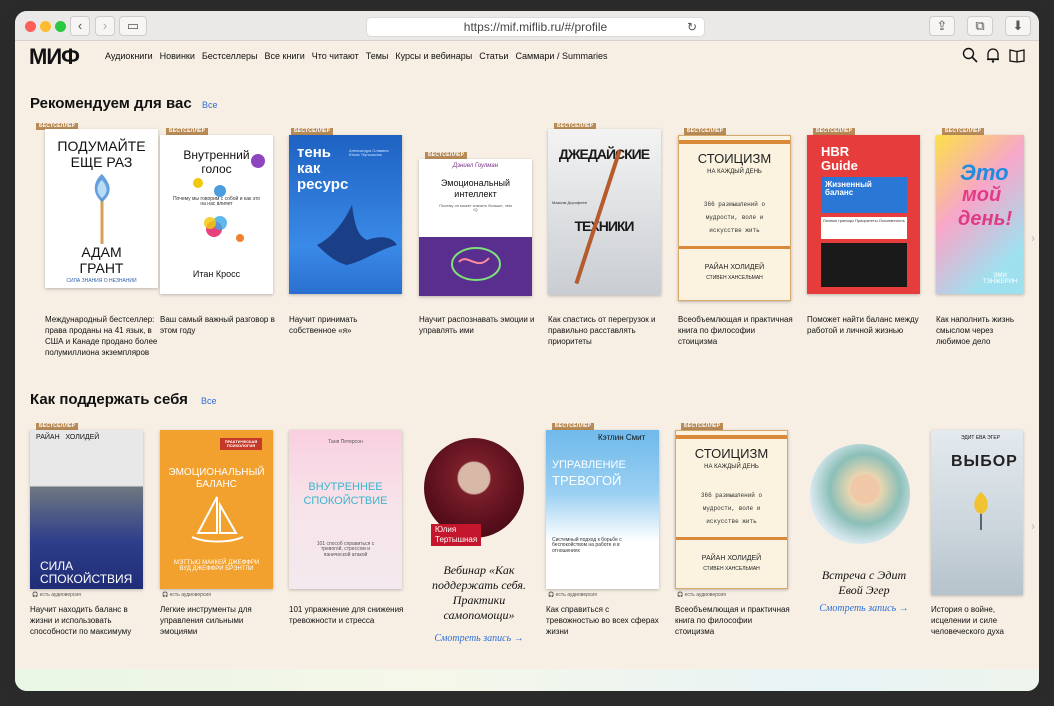 This screenshot has height=706, width=1054. What do you see at coordinates (692, 27) in the screenshot?
I see `reload-icon: ↻` at bounding box center [692, 27].